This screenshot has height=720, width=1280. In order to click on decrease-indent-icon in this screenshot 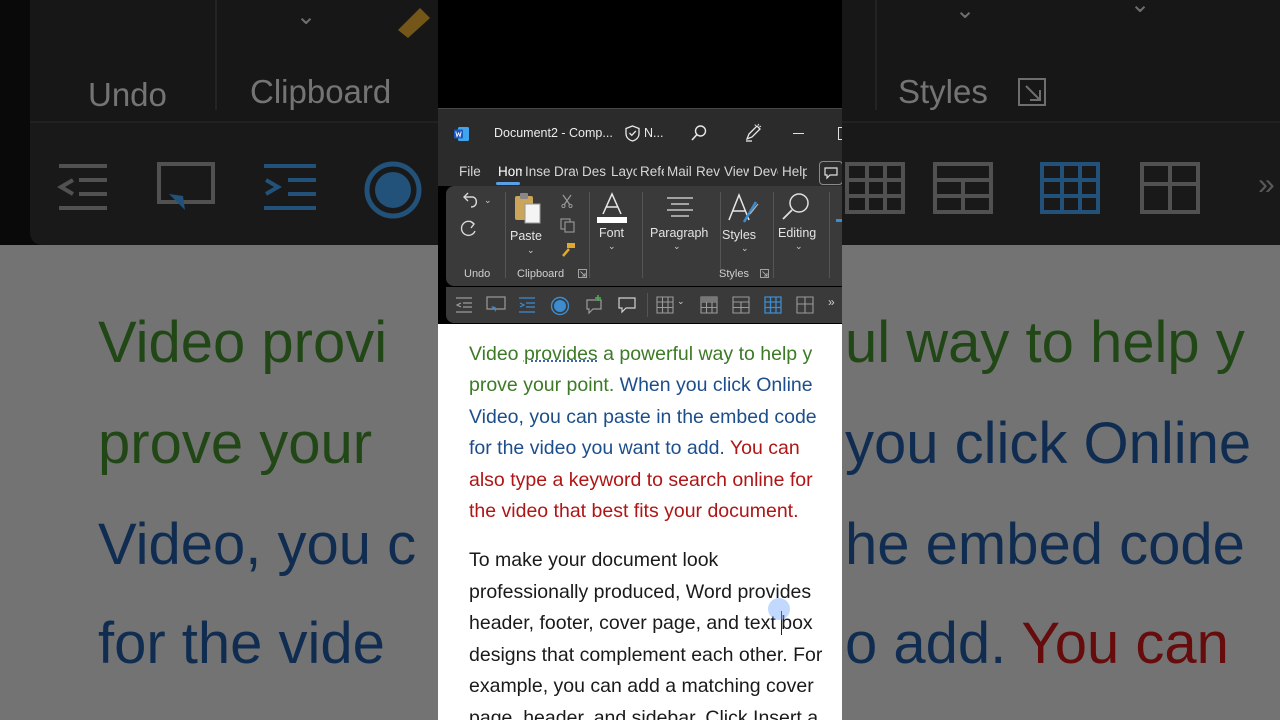, I will do `click(464, 305)`.